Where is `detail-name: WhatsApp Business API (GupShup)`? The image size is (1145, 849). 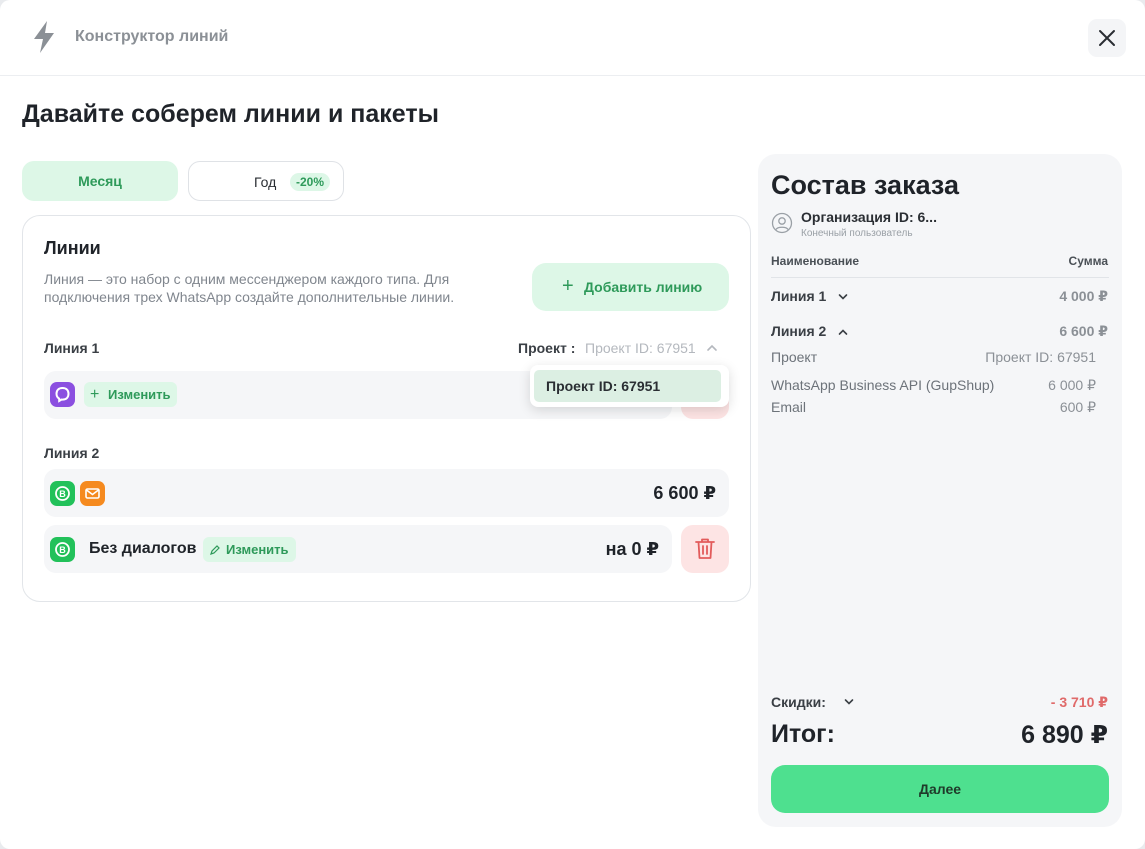 detail-name: WhatsApp Business API (GupShup) is located at coordinates (883, 385).